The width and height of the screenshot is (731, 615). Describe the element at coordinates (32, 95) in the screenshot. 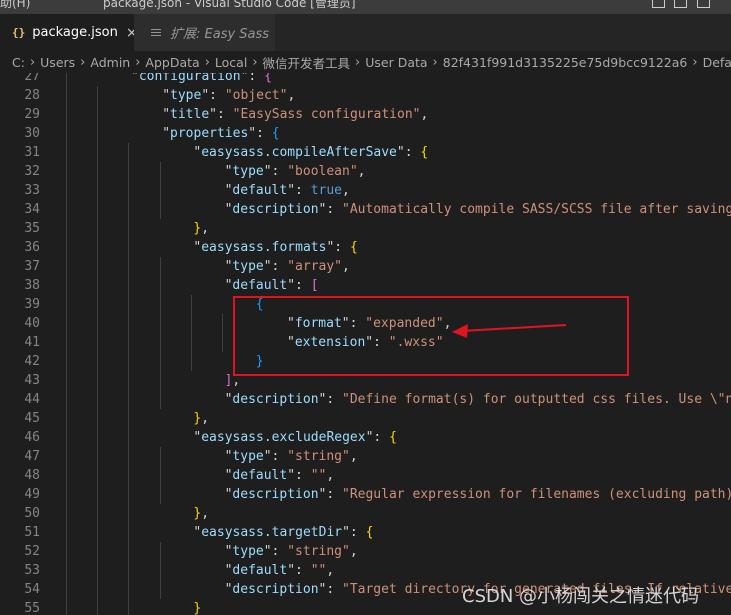

I see `line-number: 28` at that location.